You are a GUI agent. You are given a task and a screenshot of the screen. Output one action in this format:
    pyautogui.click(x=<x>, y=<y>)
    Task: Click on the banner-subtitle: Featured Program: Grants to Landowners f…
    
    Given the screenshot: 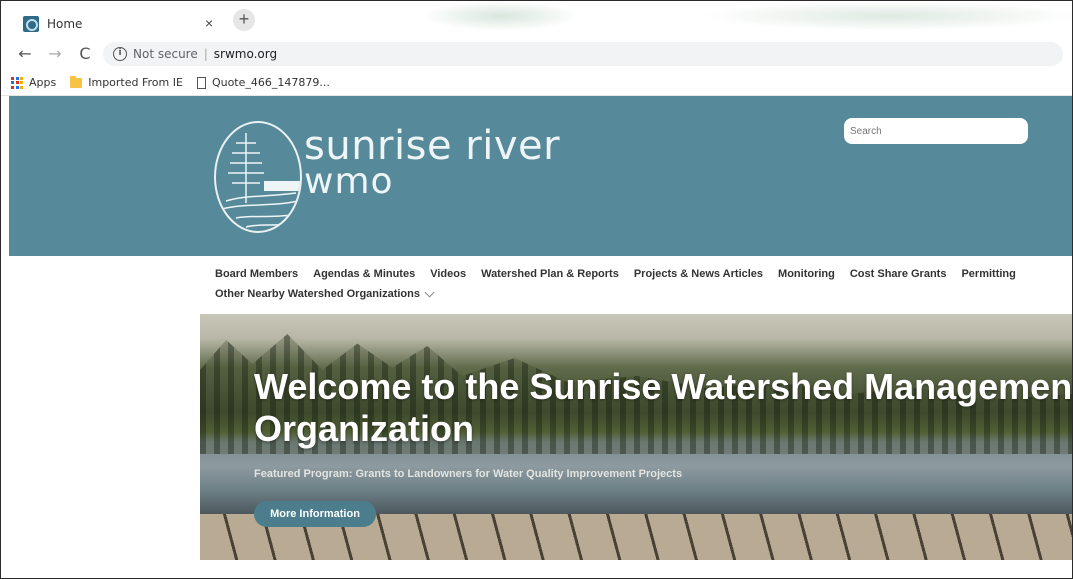 What is the action you would take?
    pyautogui.click(x=468, y=474)
    